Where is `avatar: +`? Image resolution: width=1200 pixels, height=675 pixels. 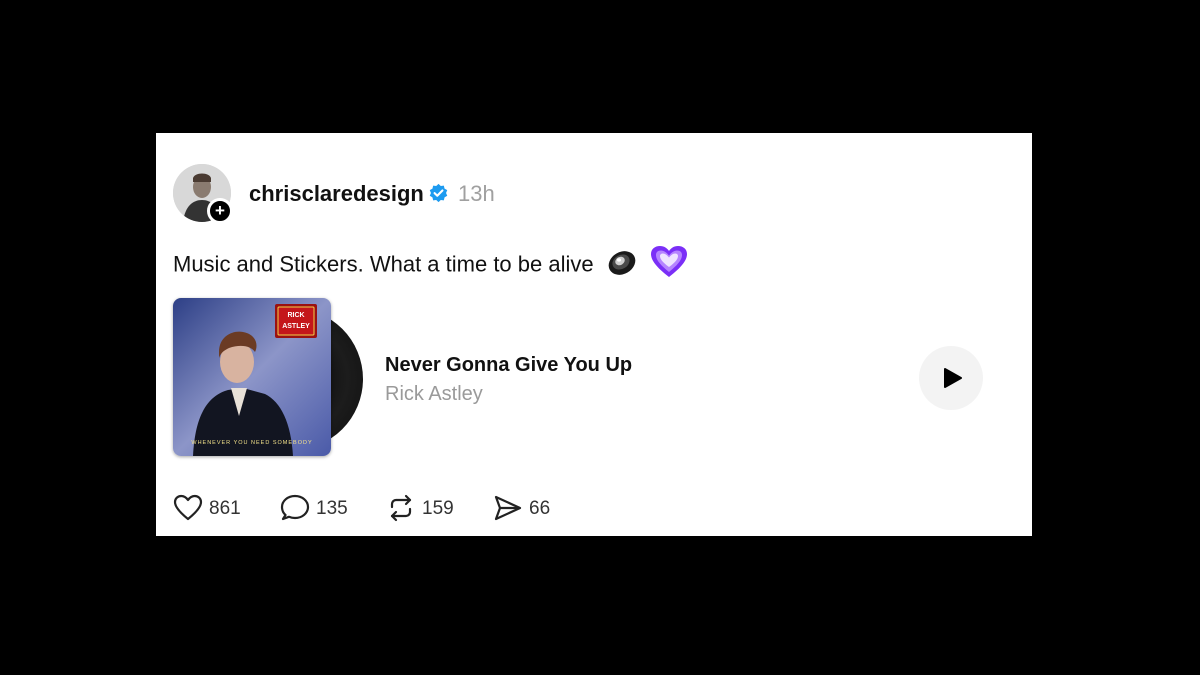 avatar: + is located at coordinates (203, 194).